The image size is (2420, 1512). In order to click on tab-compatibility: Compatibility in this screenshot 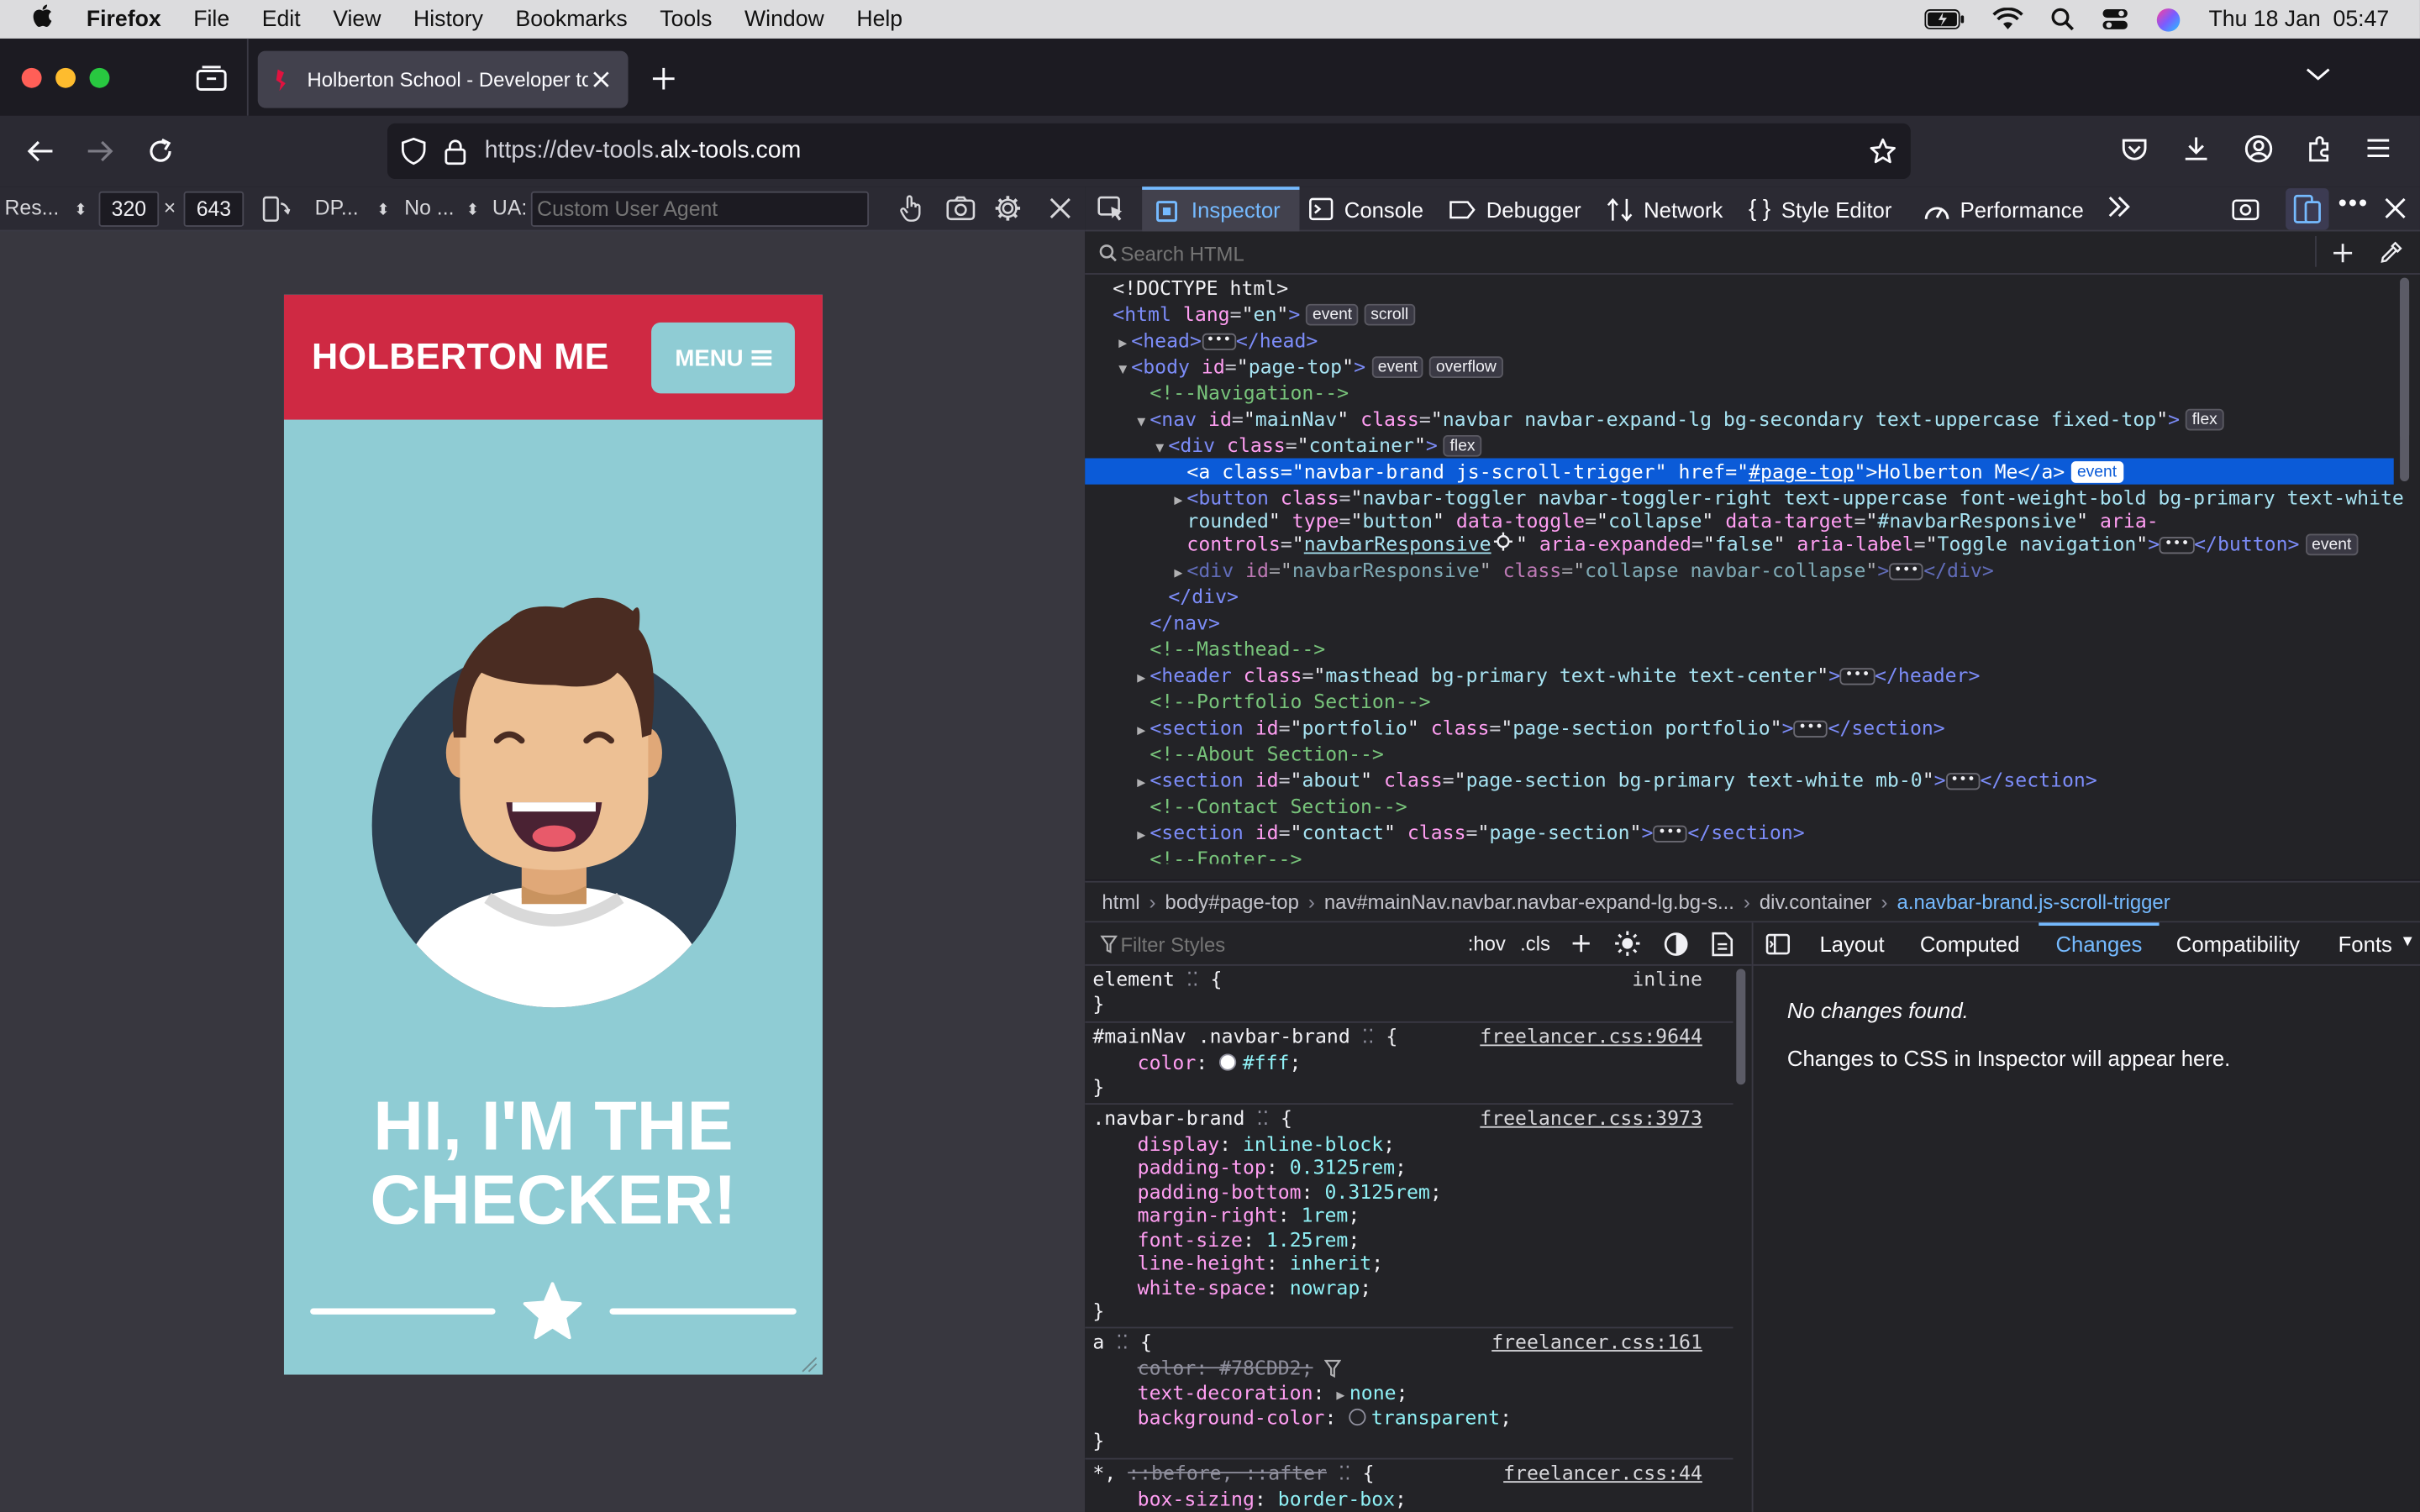, I will do `click(2238, 944)`.